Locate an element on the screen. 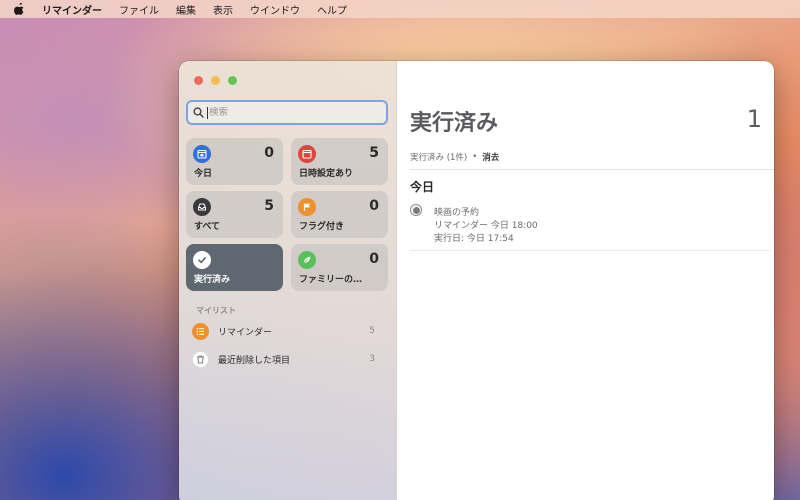 This screenshot has width=800, height=500. list-item-name: リマインダー is located at coordinates (245, 332).